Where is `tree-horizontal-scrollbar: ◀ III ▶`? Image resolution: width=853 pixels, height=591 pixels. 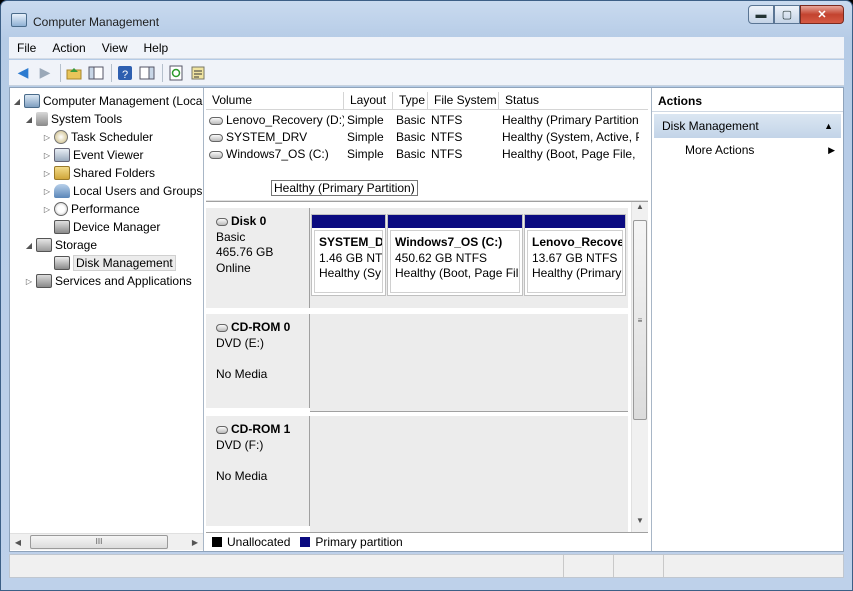 tree-horizontal-scrollbar: ◀ III ▶ is located at coordinates (106, 541).